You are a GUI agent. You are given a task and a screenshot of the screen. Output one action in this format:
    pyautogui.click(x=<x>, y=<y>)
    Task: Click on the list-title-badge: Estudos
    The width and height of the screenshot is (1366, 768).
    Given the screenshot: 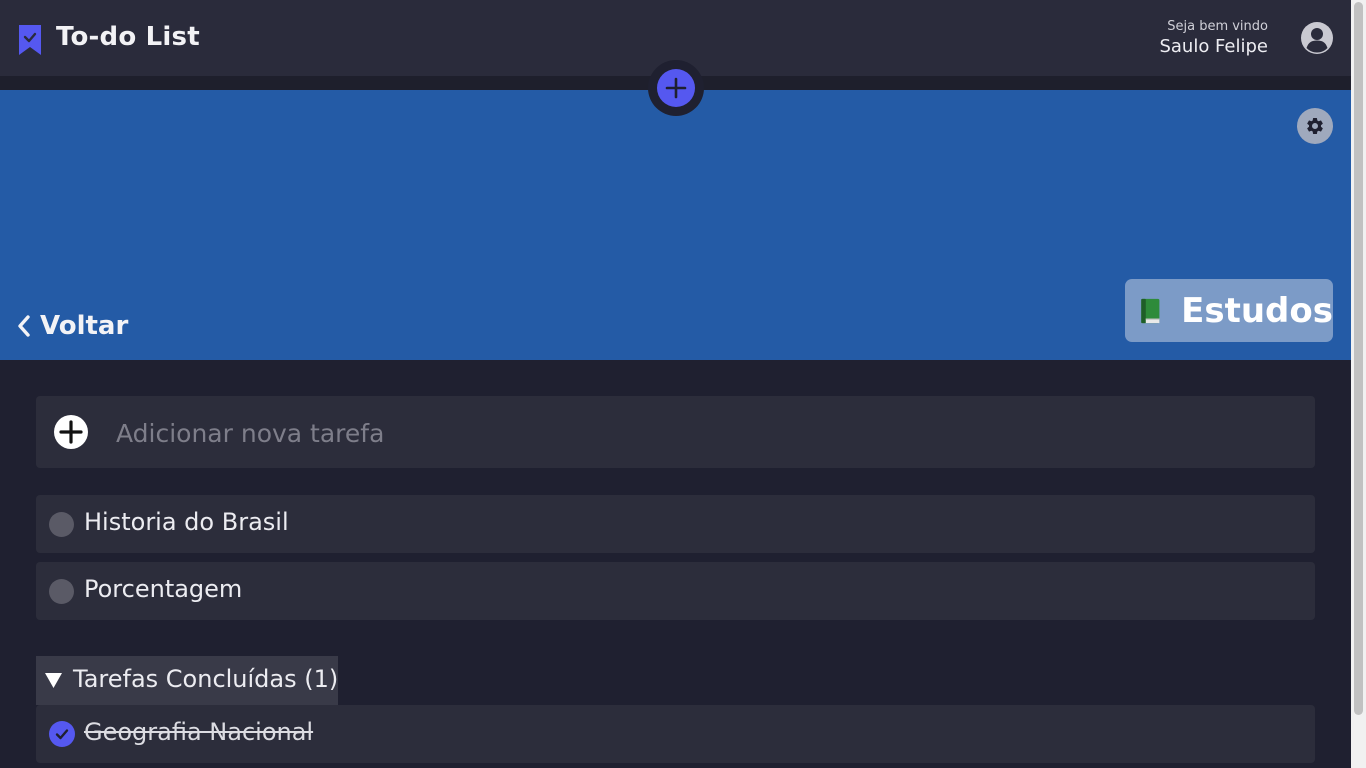 What is the action you would take?
    pyautogui.click(x=1229, y=310)
    